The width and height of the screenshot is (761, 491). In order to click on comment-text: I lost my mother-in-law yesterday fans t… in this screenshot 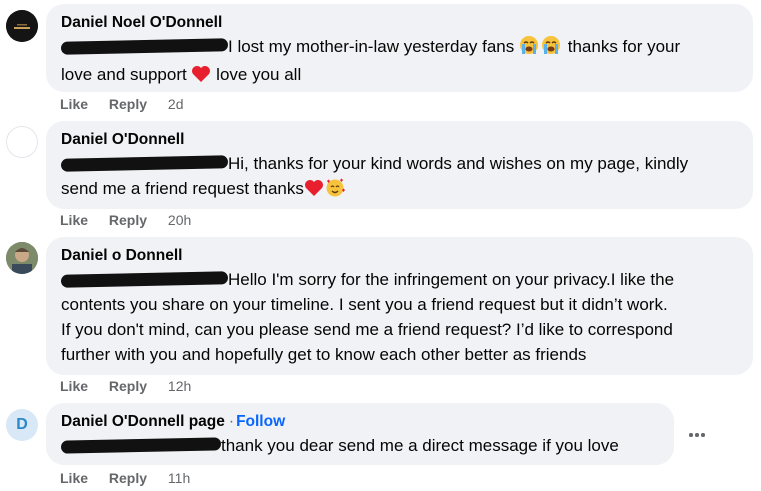, I will do `click(399, 62)`.